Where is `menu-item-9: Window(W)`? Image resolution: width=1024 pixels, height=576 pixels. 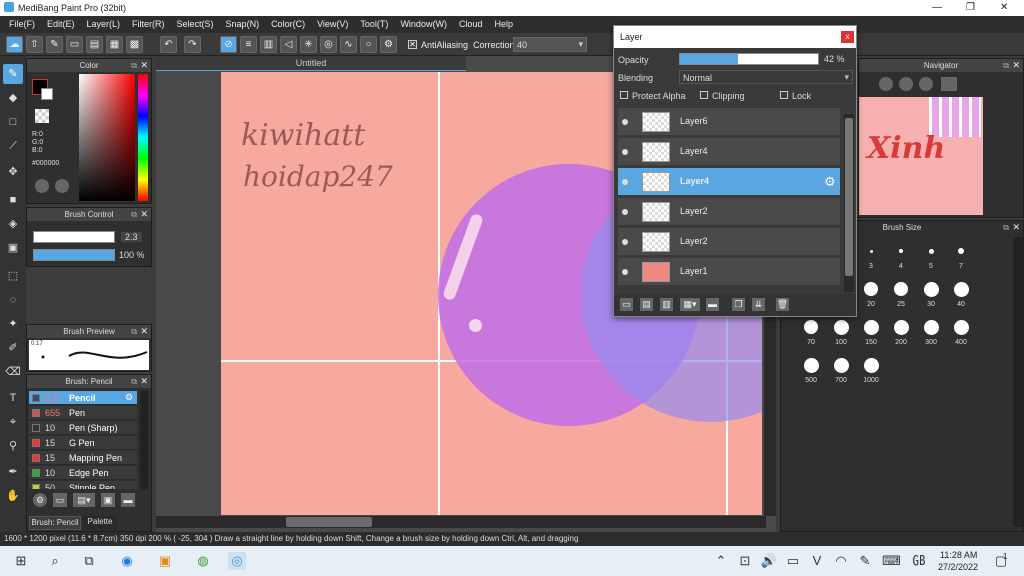
menu-item-9: Window(W) is located at coordinates (423, 24).